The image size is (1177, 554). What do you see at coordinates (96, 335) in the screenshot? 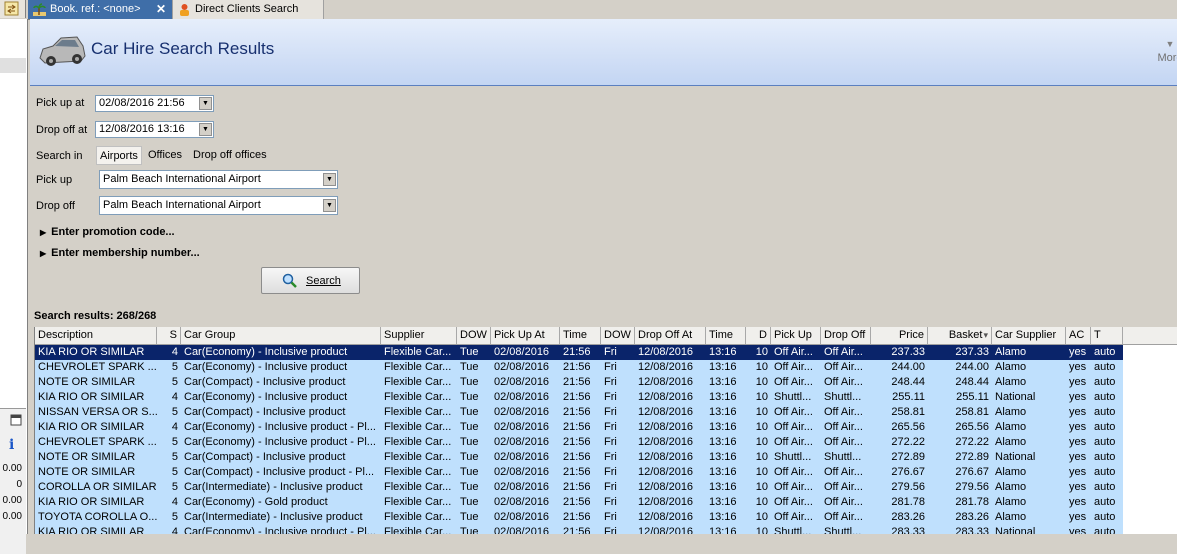
I see `column-header-description: Description` at bounding box center [96, 335].